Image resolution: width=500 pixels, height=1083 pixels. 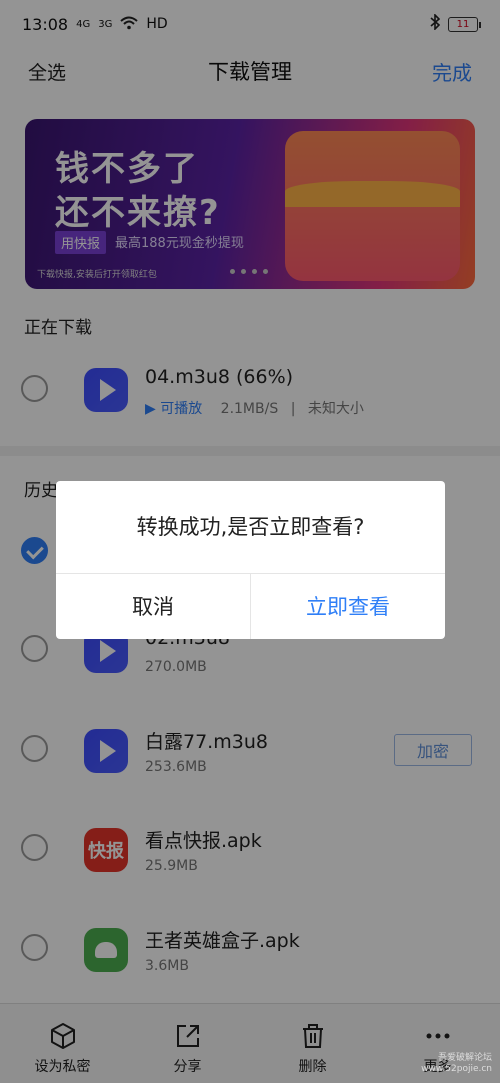 I want to click on conversion-dialog: 转换成功,是否立即查看? 取消 立即查看, so click(x=250, y=560).